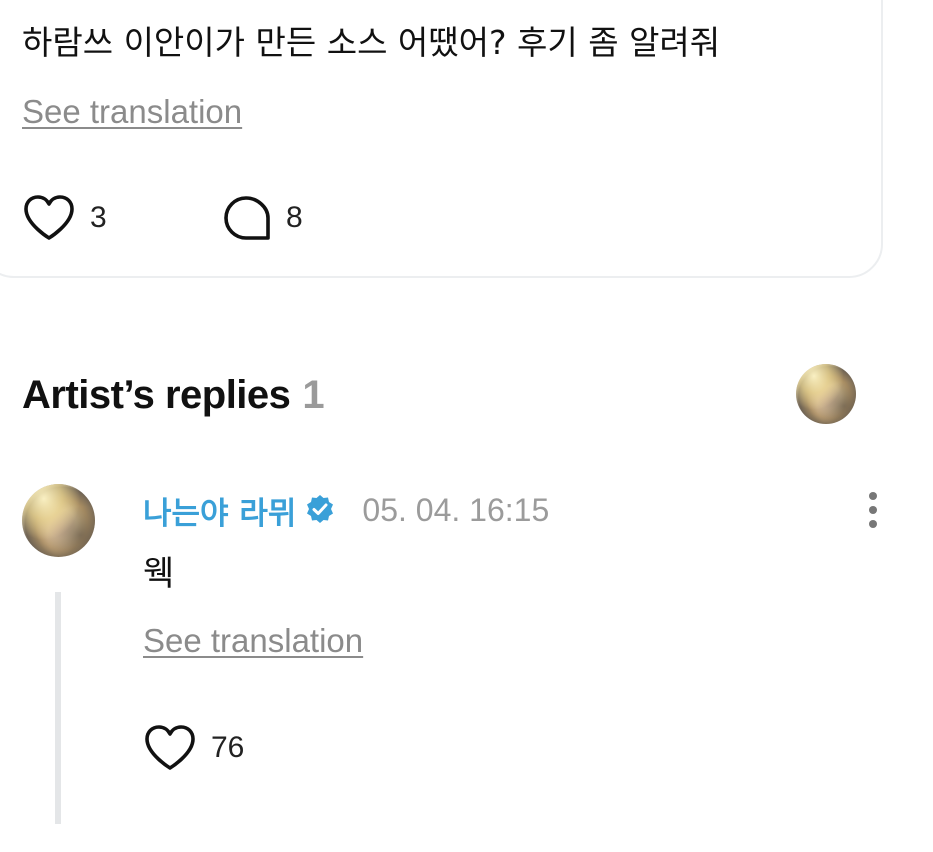 The image size is (933, 852). Describe the element at coordinates (58, 708) in the screenshot. I see `reply-thread-line` at that location.